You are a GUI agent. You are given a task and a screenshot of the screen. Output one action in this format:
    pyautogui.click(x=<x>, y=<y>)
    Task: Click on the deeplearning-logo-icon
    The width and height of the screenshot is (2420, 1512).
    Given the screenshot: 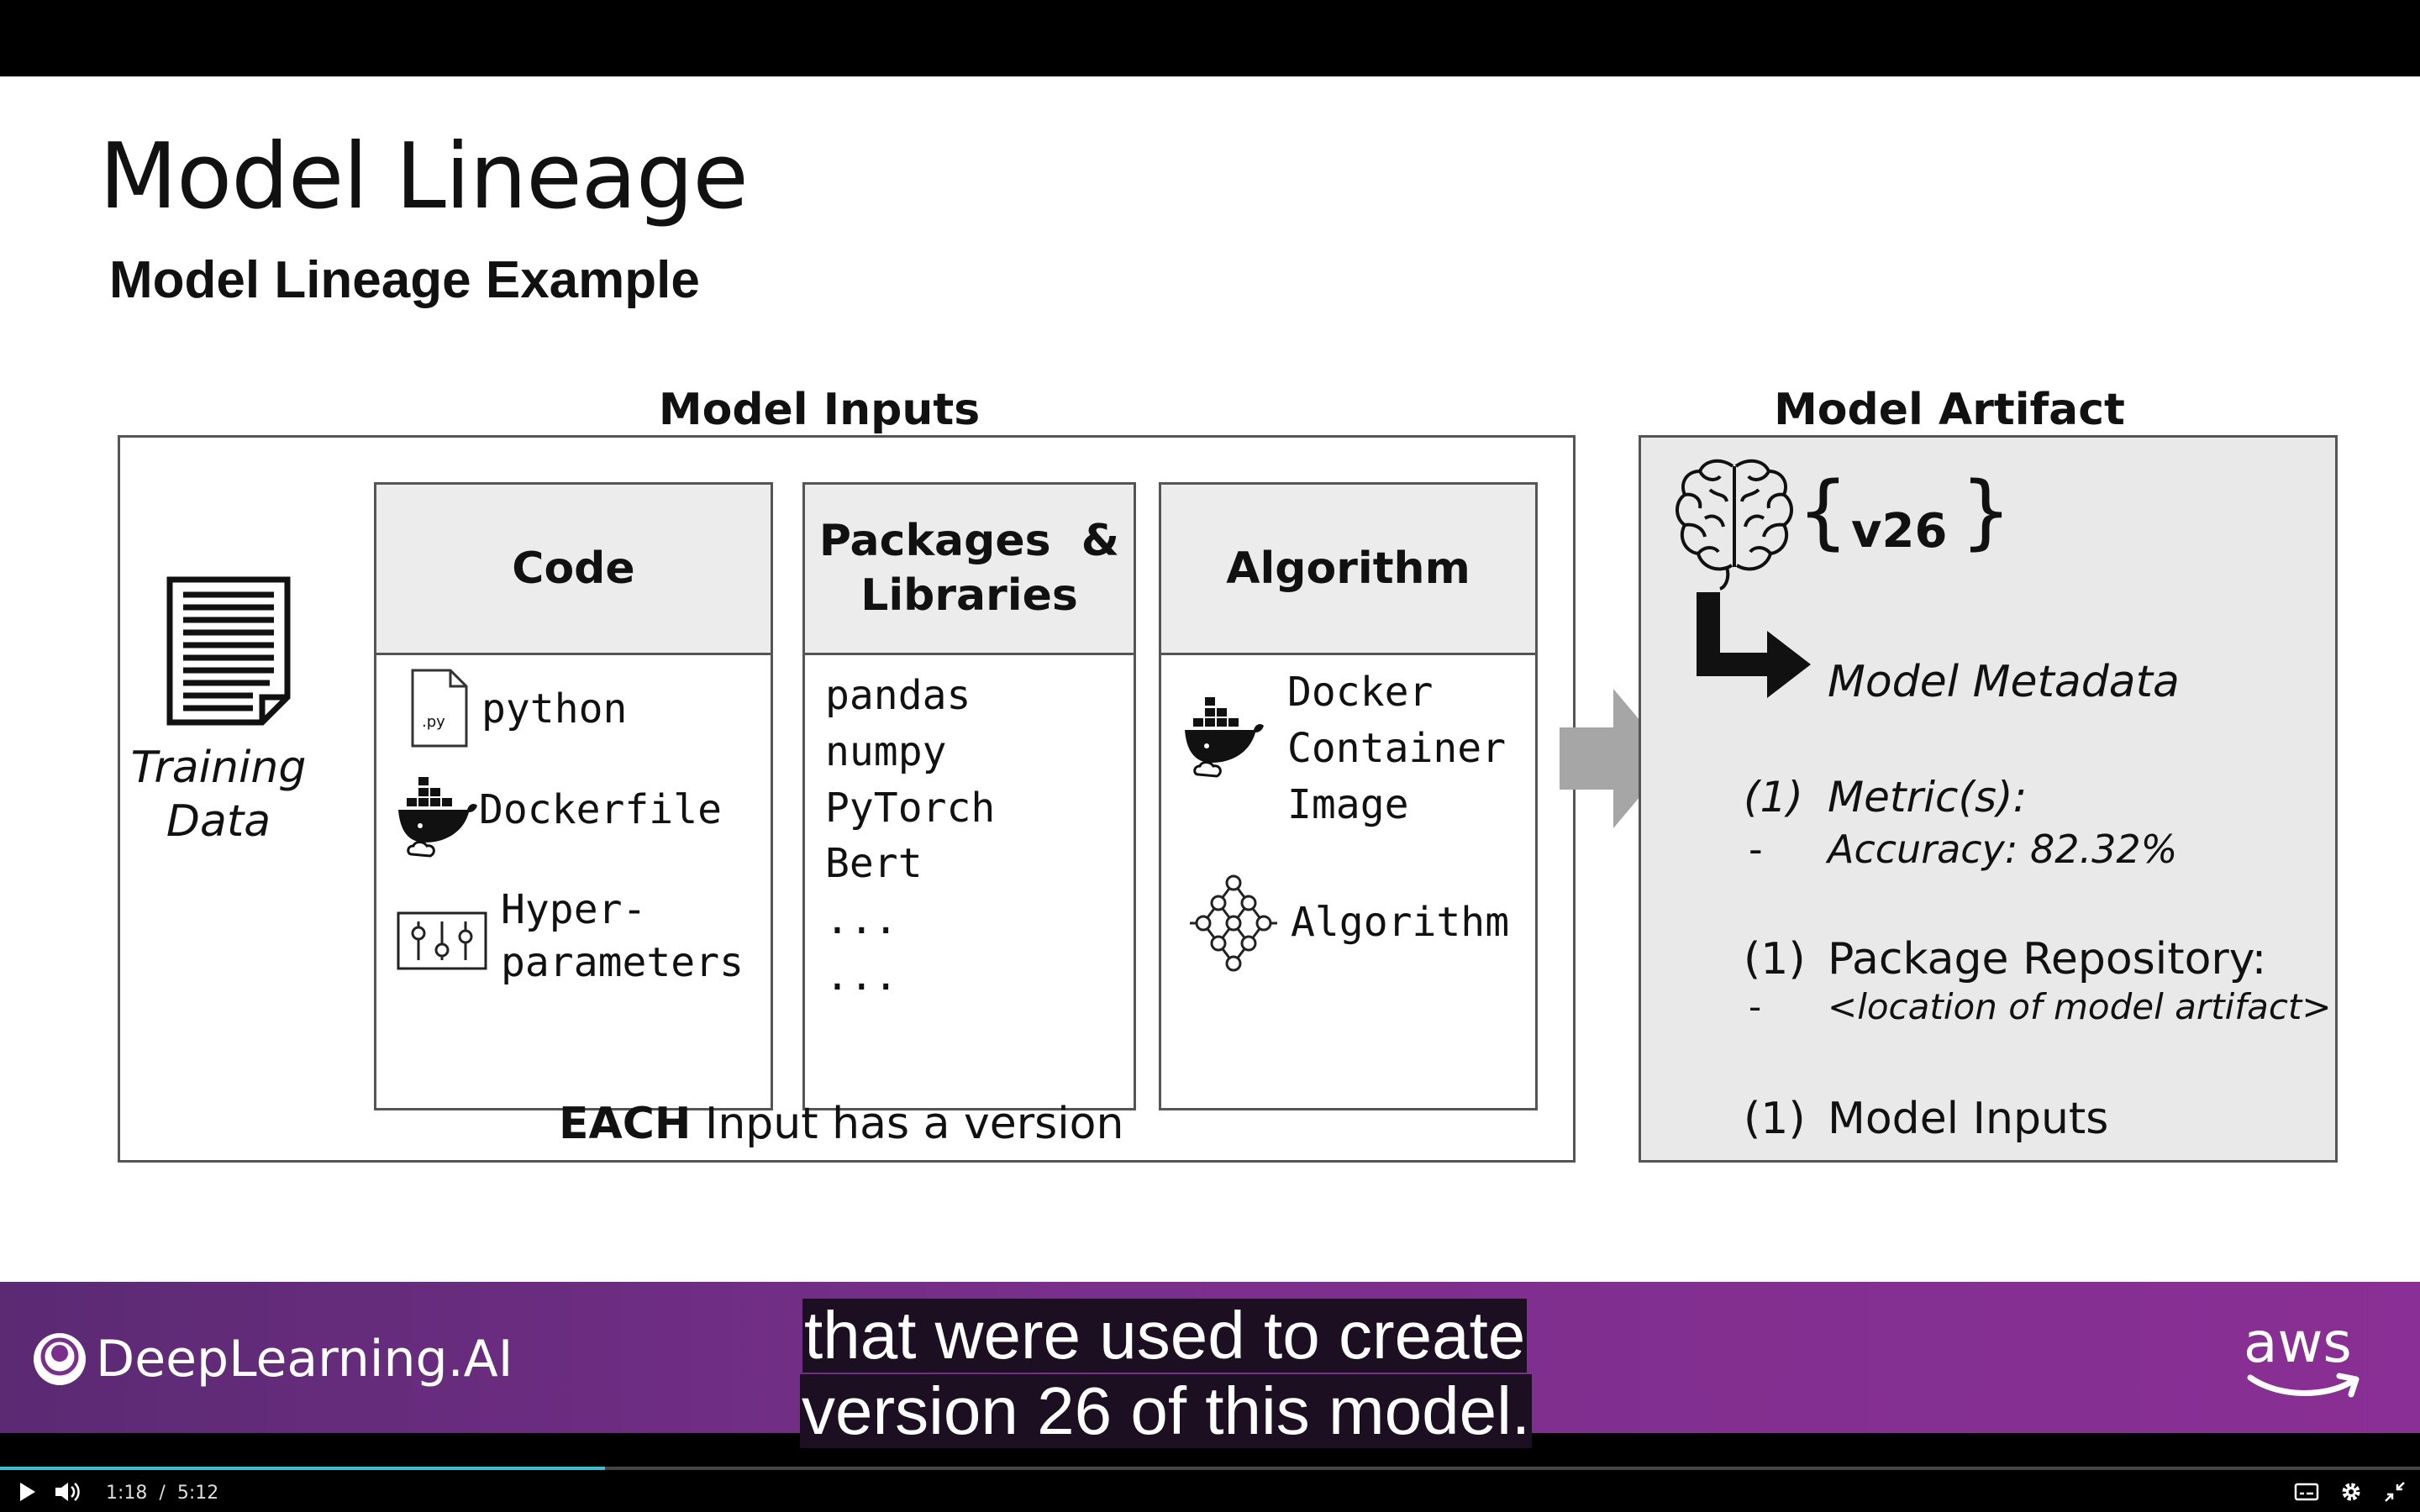 What is the action you would take?
    pyautogui.click(x=60, y=1359)
    